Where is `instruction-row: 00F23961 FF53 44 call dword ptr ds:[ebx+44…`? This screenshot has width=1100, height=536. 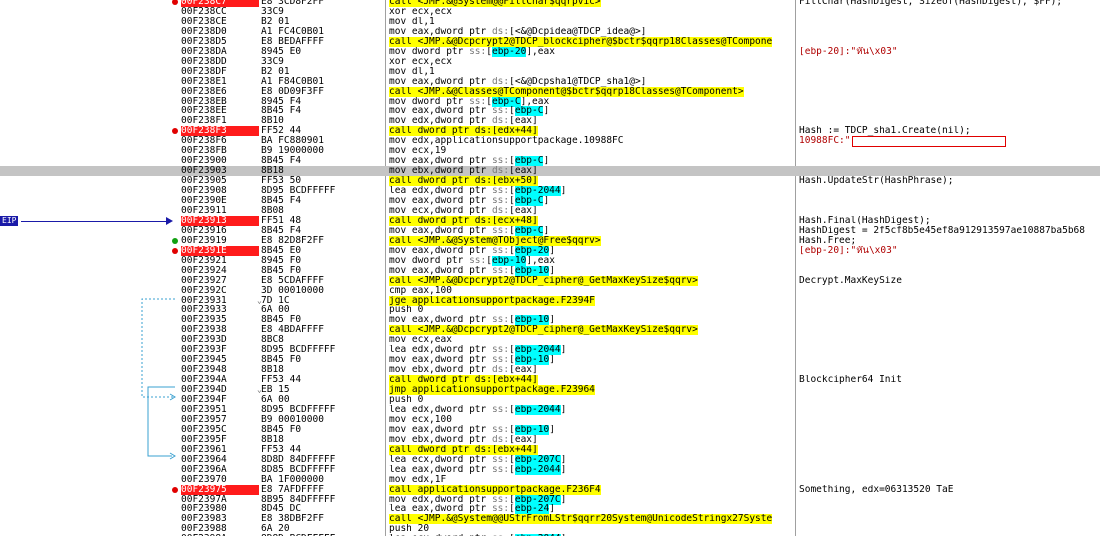 instruction-row: 00F23961 FF53 44 call dword ptr ds:[ebx+44… is located at coordinates (550, 449).